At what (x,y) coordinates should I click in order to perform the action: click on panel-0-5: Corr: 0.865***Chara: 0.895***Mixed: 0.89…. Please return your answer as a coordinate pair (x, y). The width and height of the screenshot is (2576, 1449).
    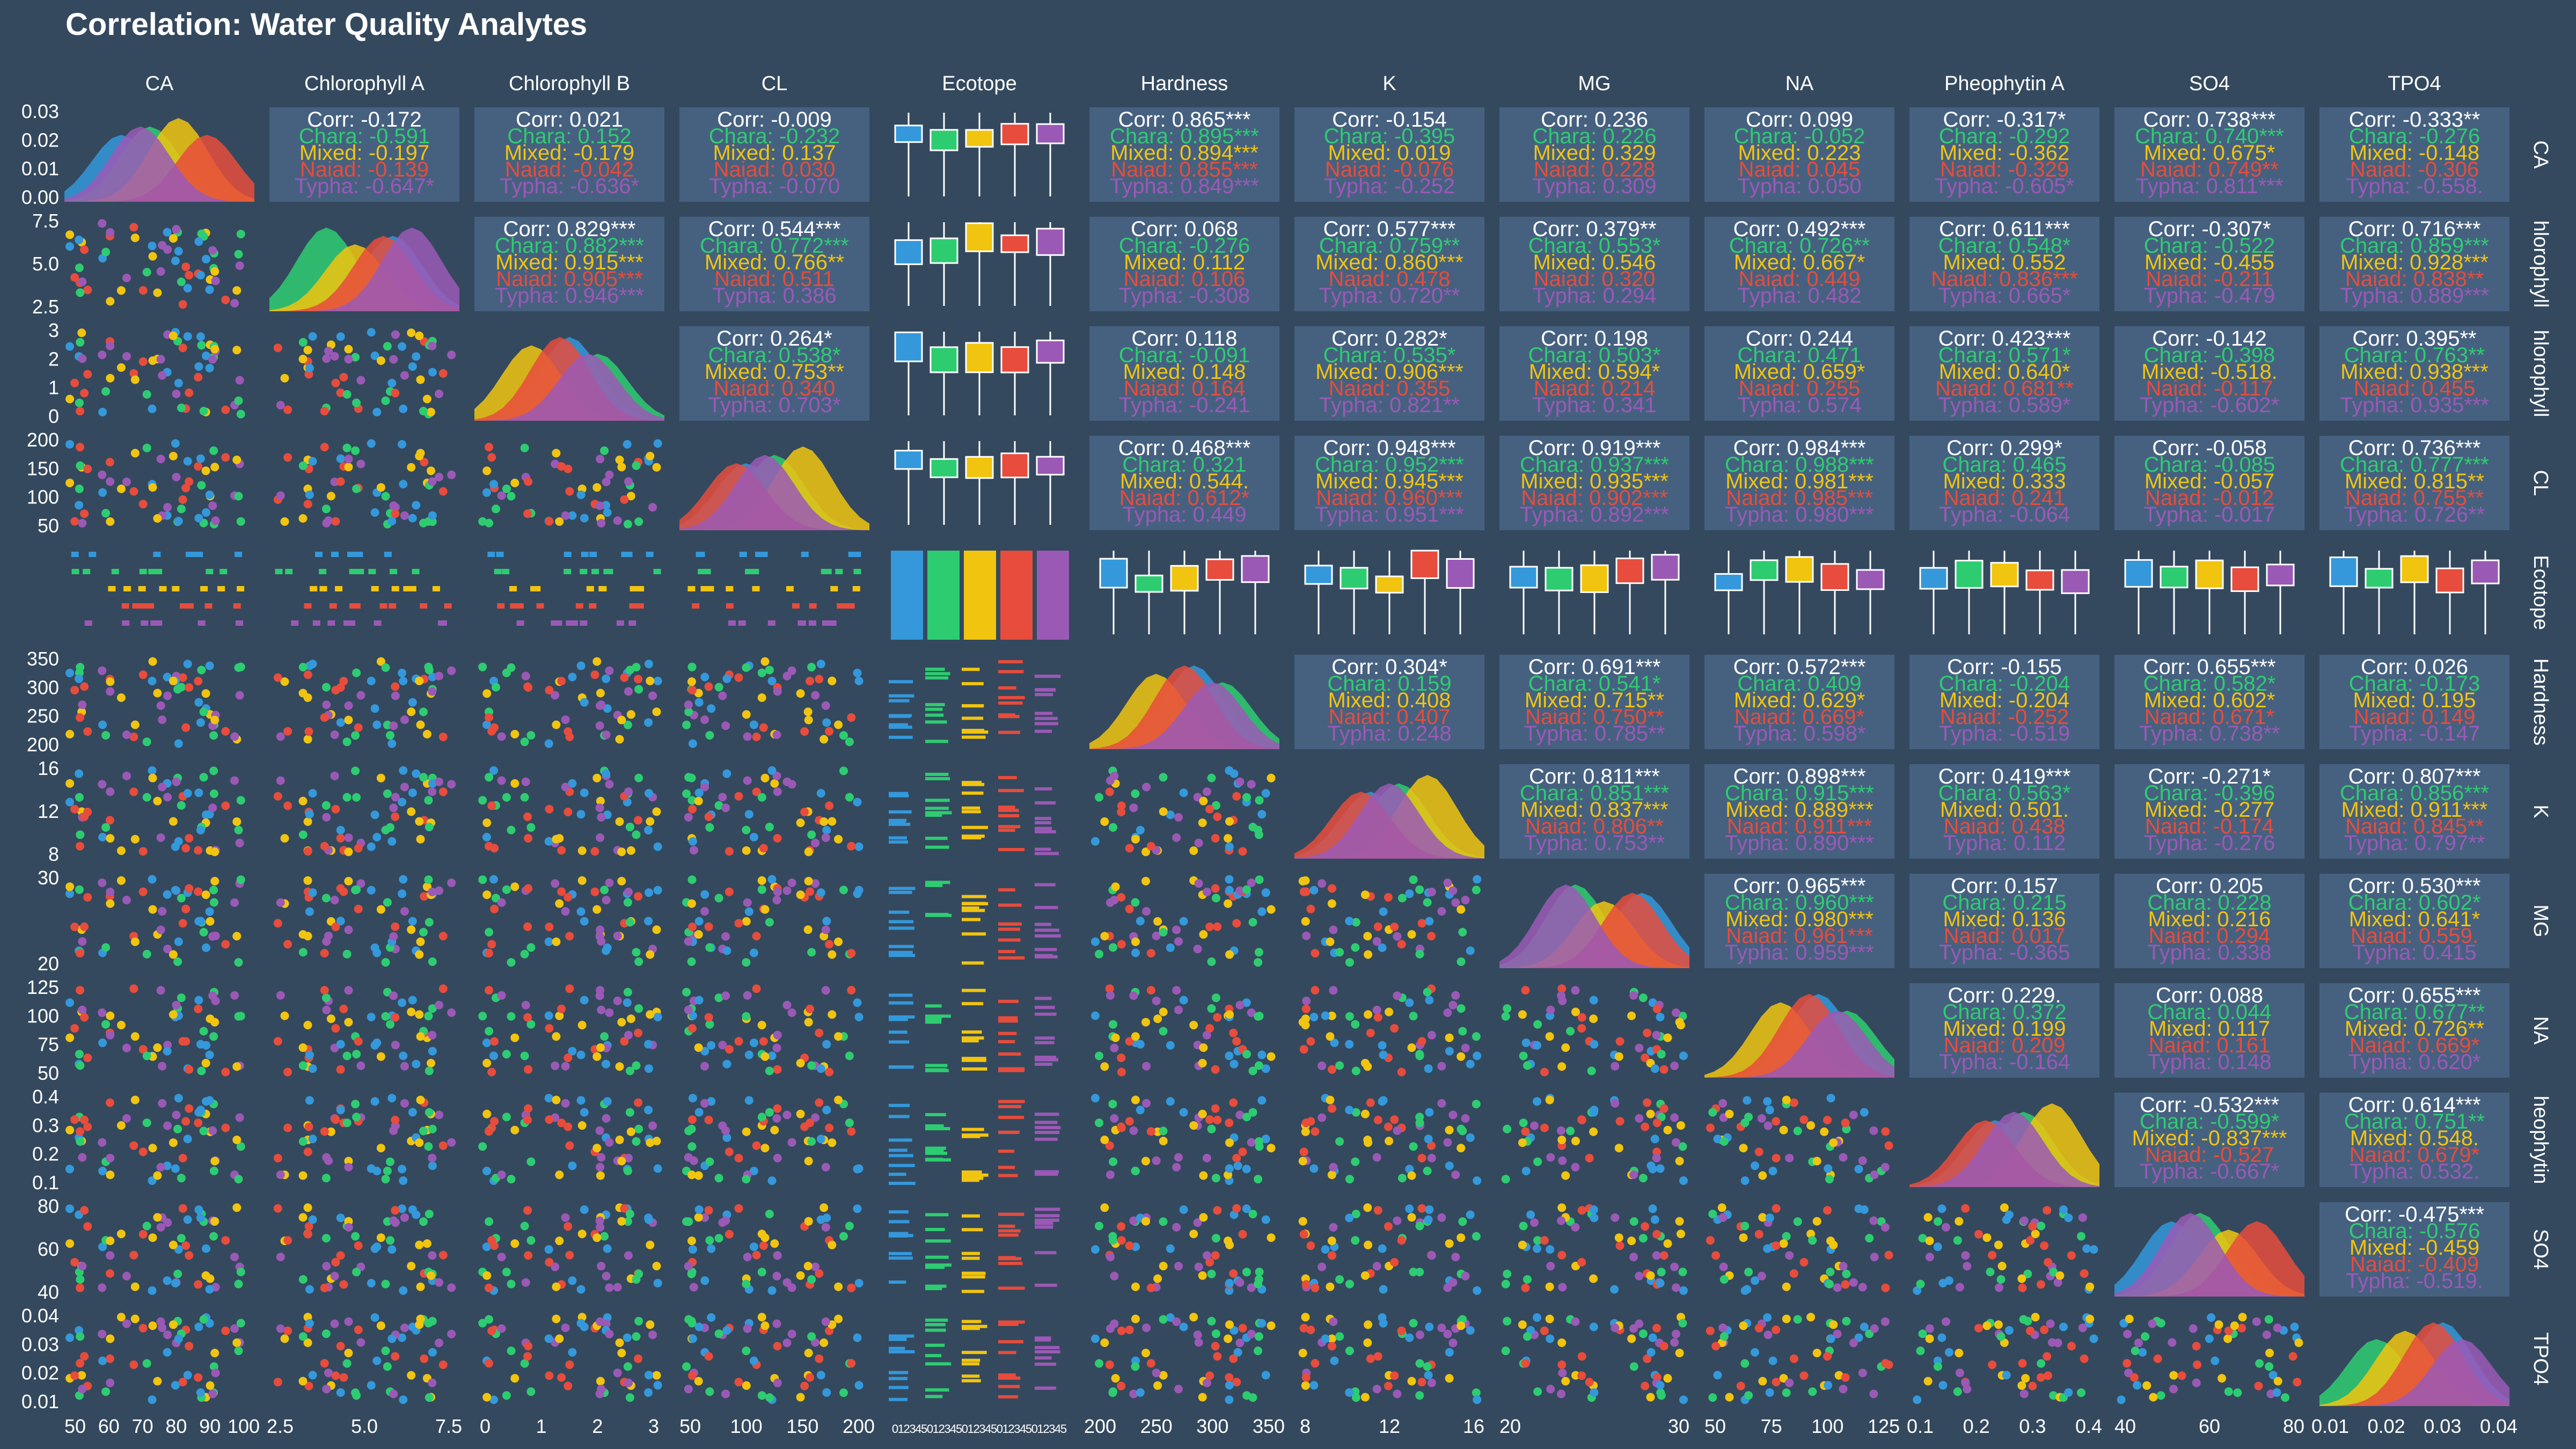
    Looking at the image, I should click on (1184, 154).